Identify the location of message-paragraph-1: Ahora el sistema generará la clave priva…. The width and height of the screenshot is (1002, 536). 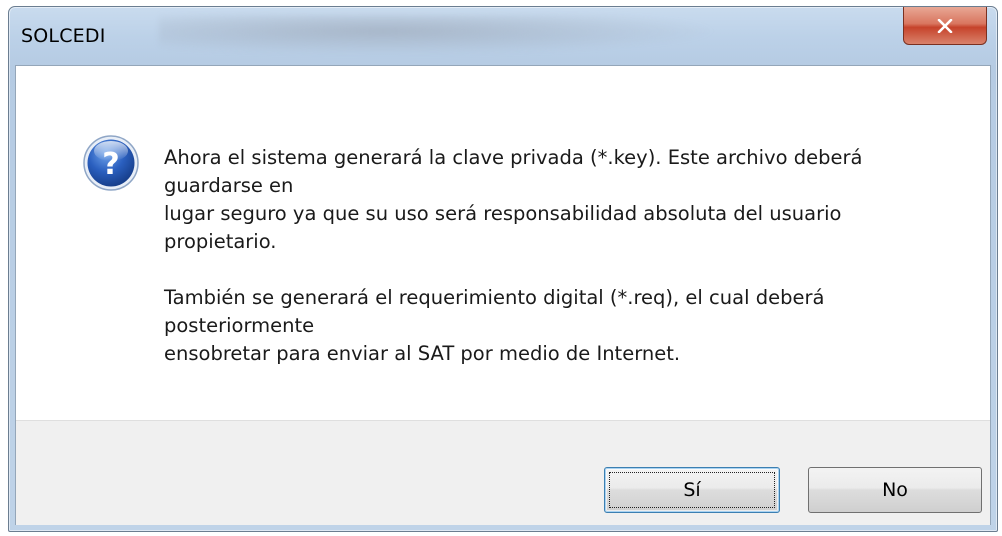
(513, 199).